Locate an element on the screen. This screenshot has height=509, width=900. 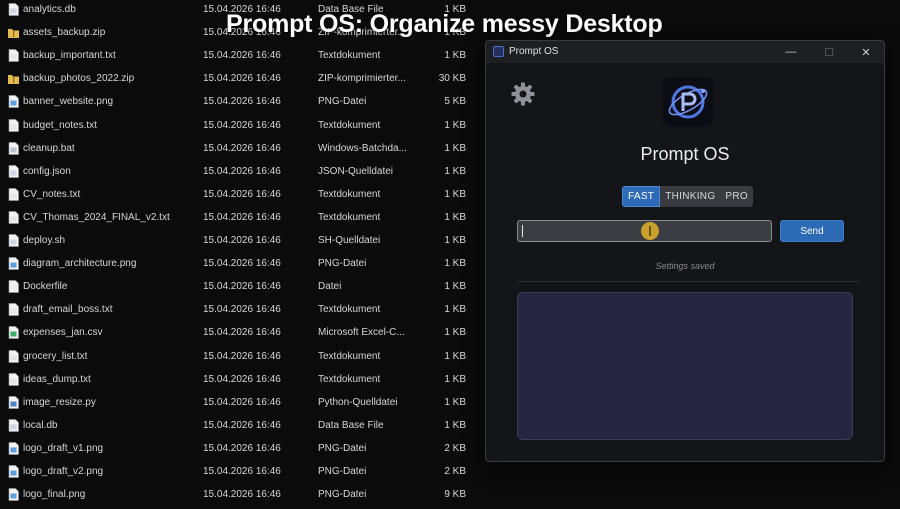
blank-file-icon is located at coordinates (13, 286).